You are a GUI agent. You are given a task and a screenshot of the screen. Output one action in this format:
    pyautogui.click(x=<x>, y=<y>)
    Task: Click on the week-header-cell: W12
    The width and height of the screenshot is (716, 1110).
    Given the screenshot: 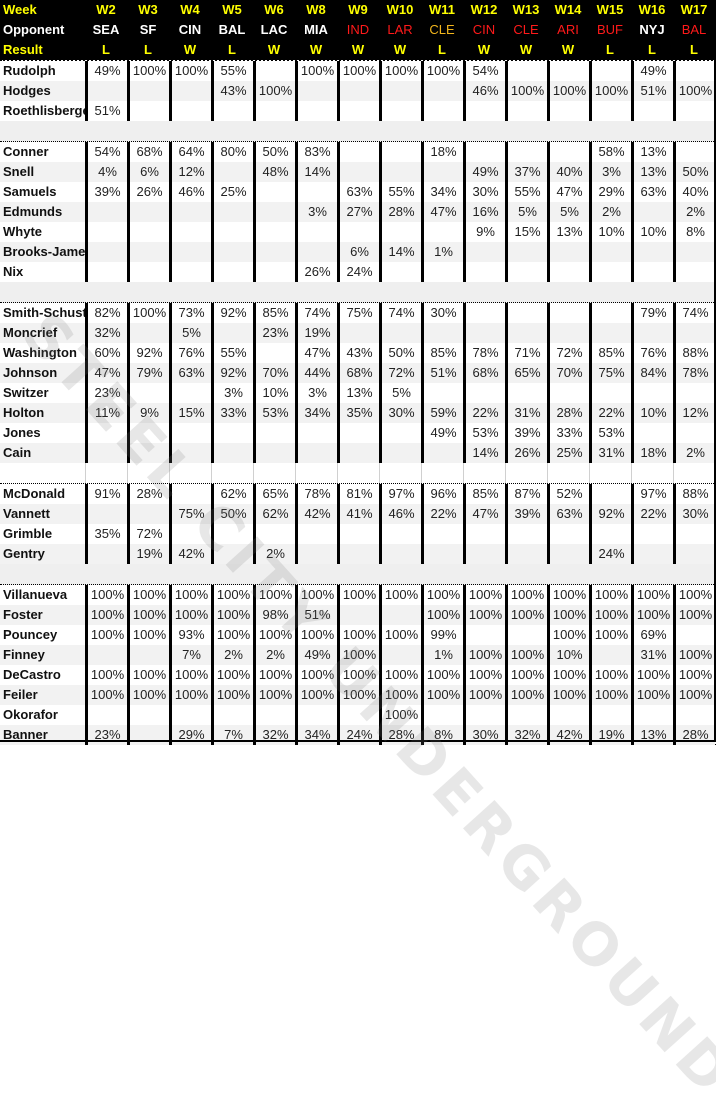 What is the action you would take?
    pyautogui.click(x=484, y=10)
    